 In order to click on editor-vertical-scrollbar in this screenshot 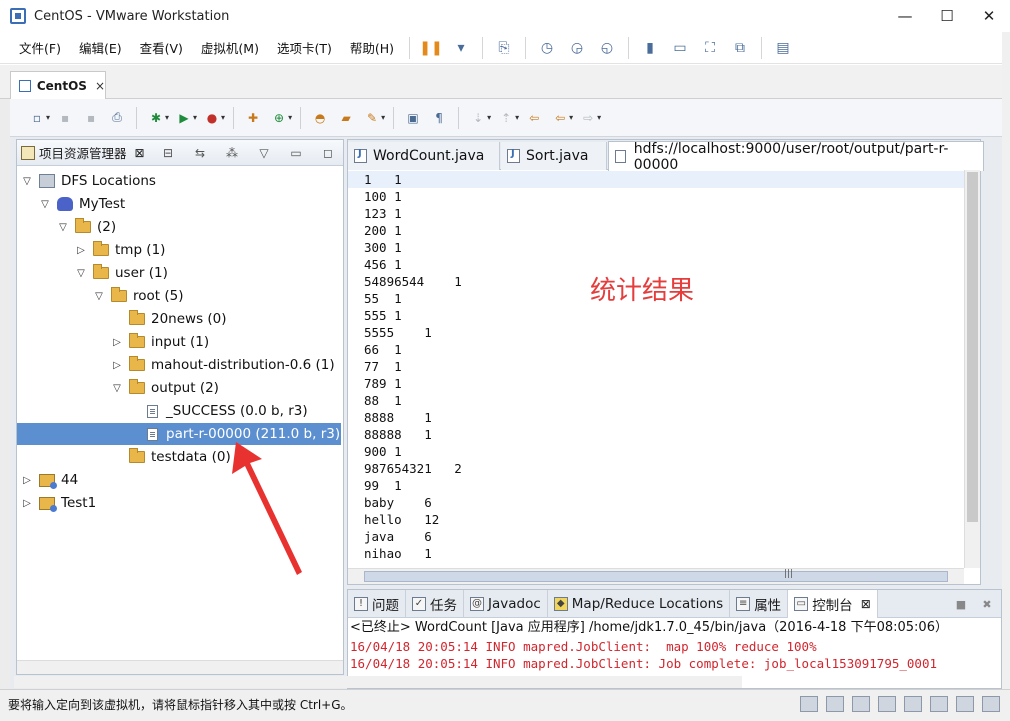, I will do `click(972, 369)`.